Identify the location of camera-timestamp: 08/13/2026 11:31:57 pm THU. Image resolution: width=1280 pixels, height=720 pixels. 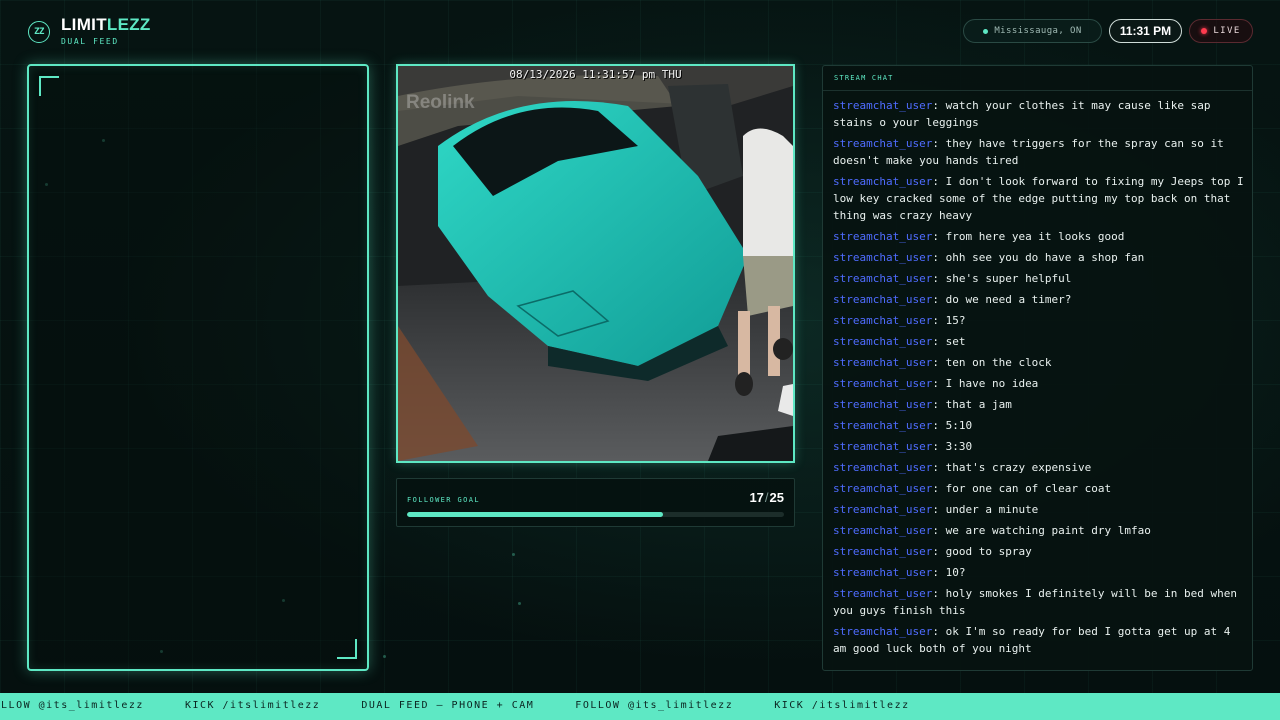
(595, 74).